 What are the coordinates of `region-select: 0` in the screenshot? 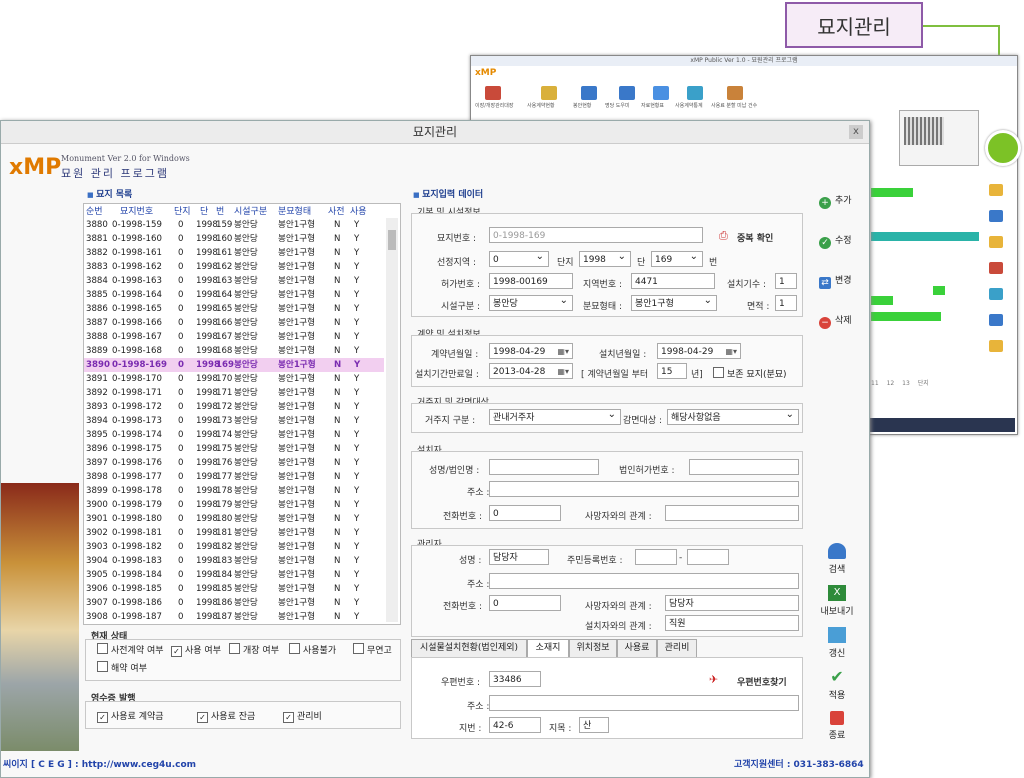 It's located at (519, 259).